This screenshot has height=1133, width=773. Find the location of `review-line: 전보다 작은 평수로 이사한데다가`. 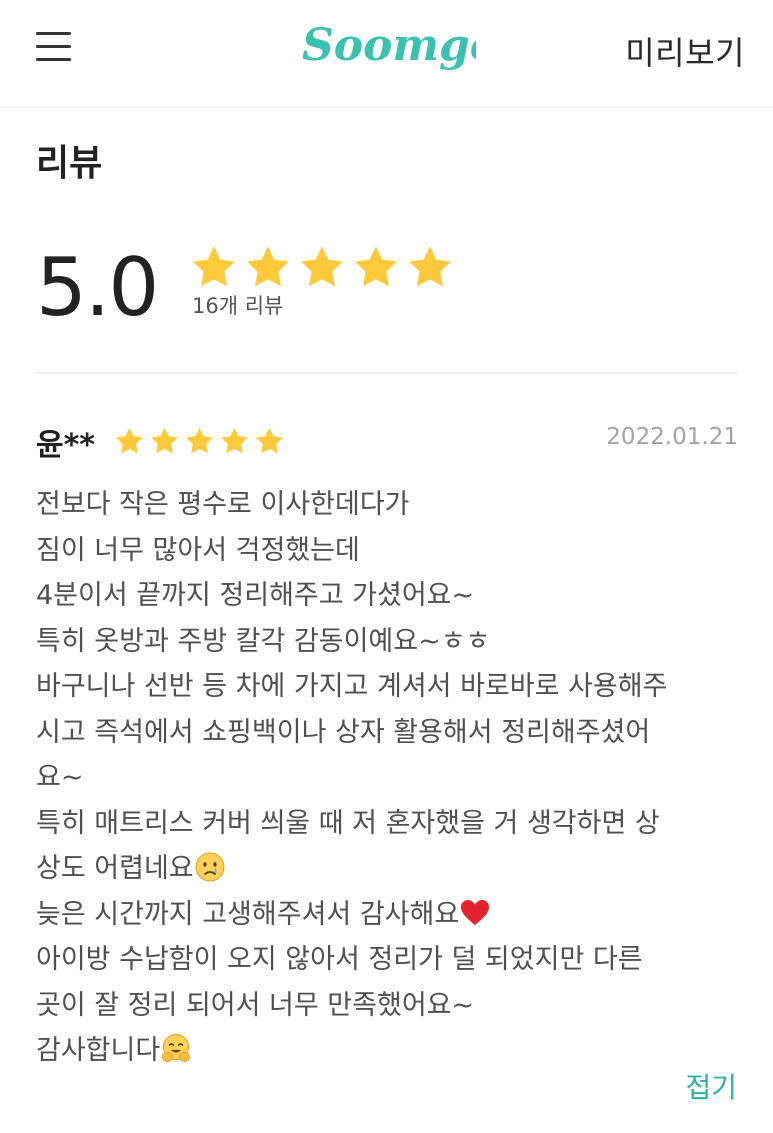

review-line: 전보다 작은 평수로 이사한데다가 is located at coordinates (223, 504).